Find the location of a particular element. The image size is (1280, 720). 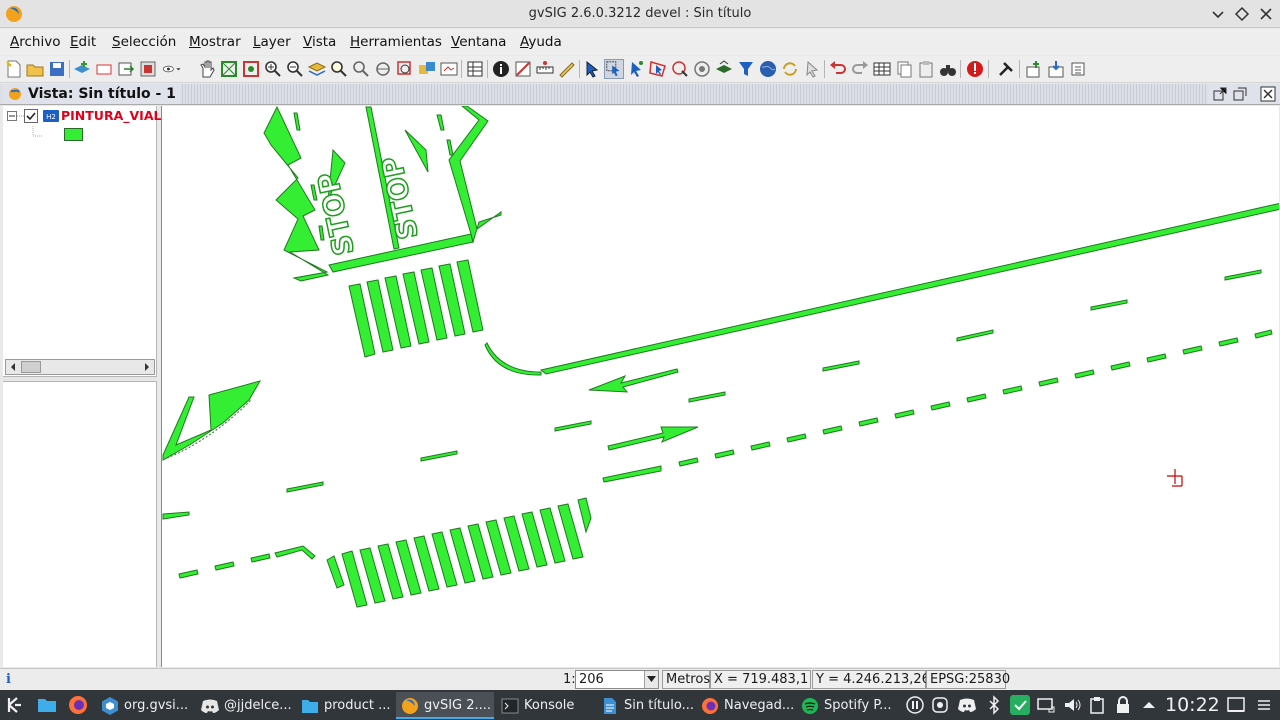

menu-ventana: Ventana is located at coordinates (478, 42).